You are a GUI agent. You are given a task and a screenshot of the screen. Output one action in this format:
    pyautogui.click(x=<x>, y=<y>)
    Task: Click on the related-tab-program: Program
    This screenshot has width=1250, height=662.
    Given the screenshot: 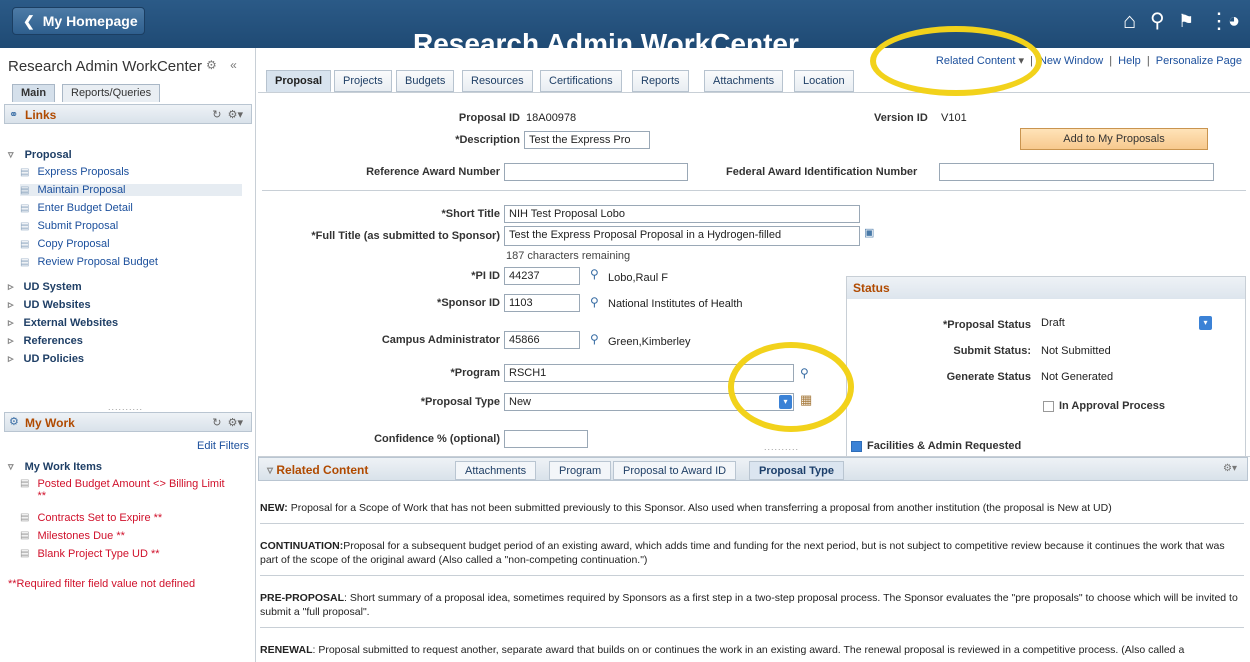 What is the action you would take?
    pyautogui.click(x=580, y=470)
    